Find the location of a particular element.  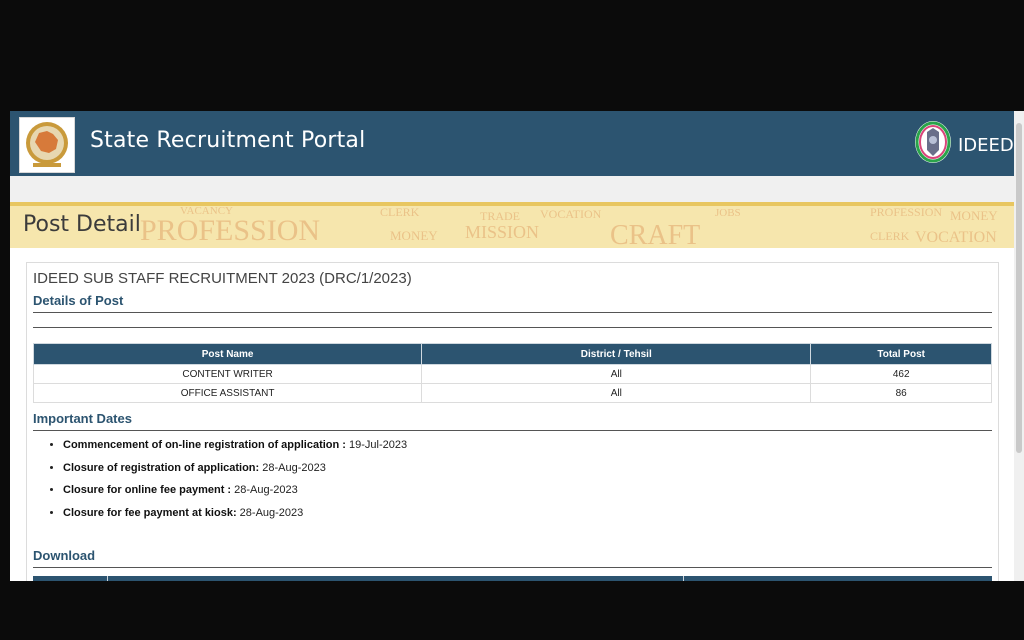

download-heading: Download is located at coordinates (64, 555).